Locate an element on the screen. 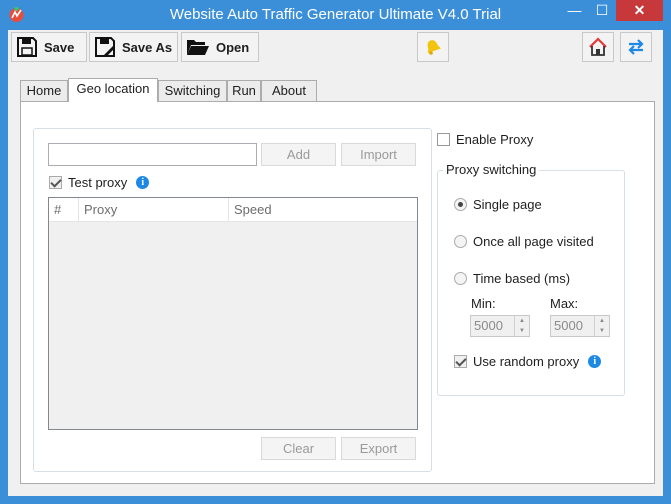 This screenshot has width=671, height=504. proxy-input is located at coordinates (152, 154).